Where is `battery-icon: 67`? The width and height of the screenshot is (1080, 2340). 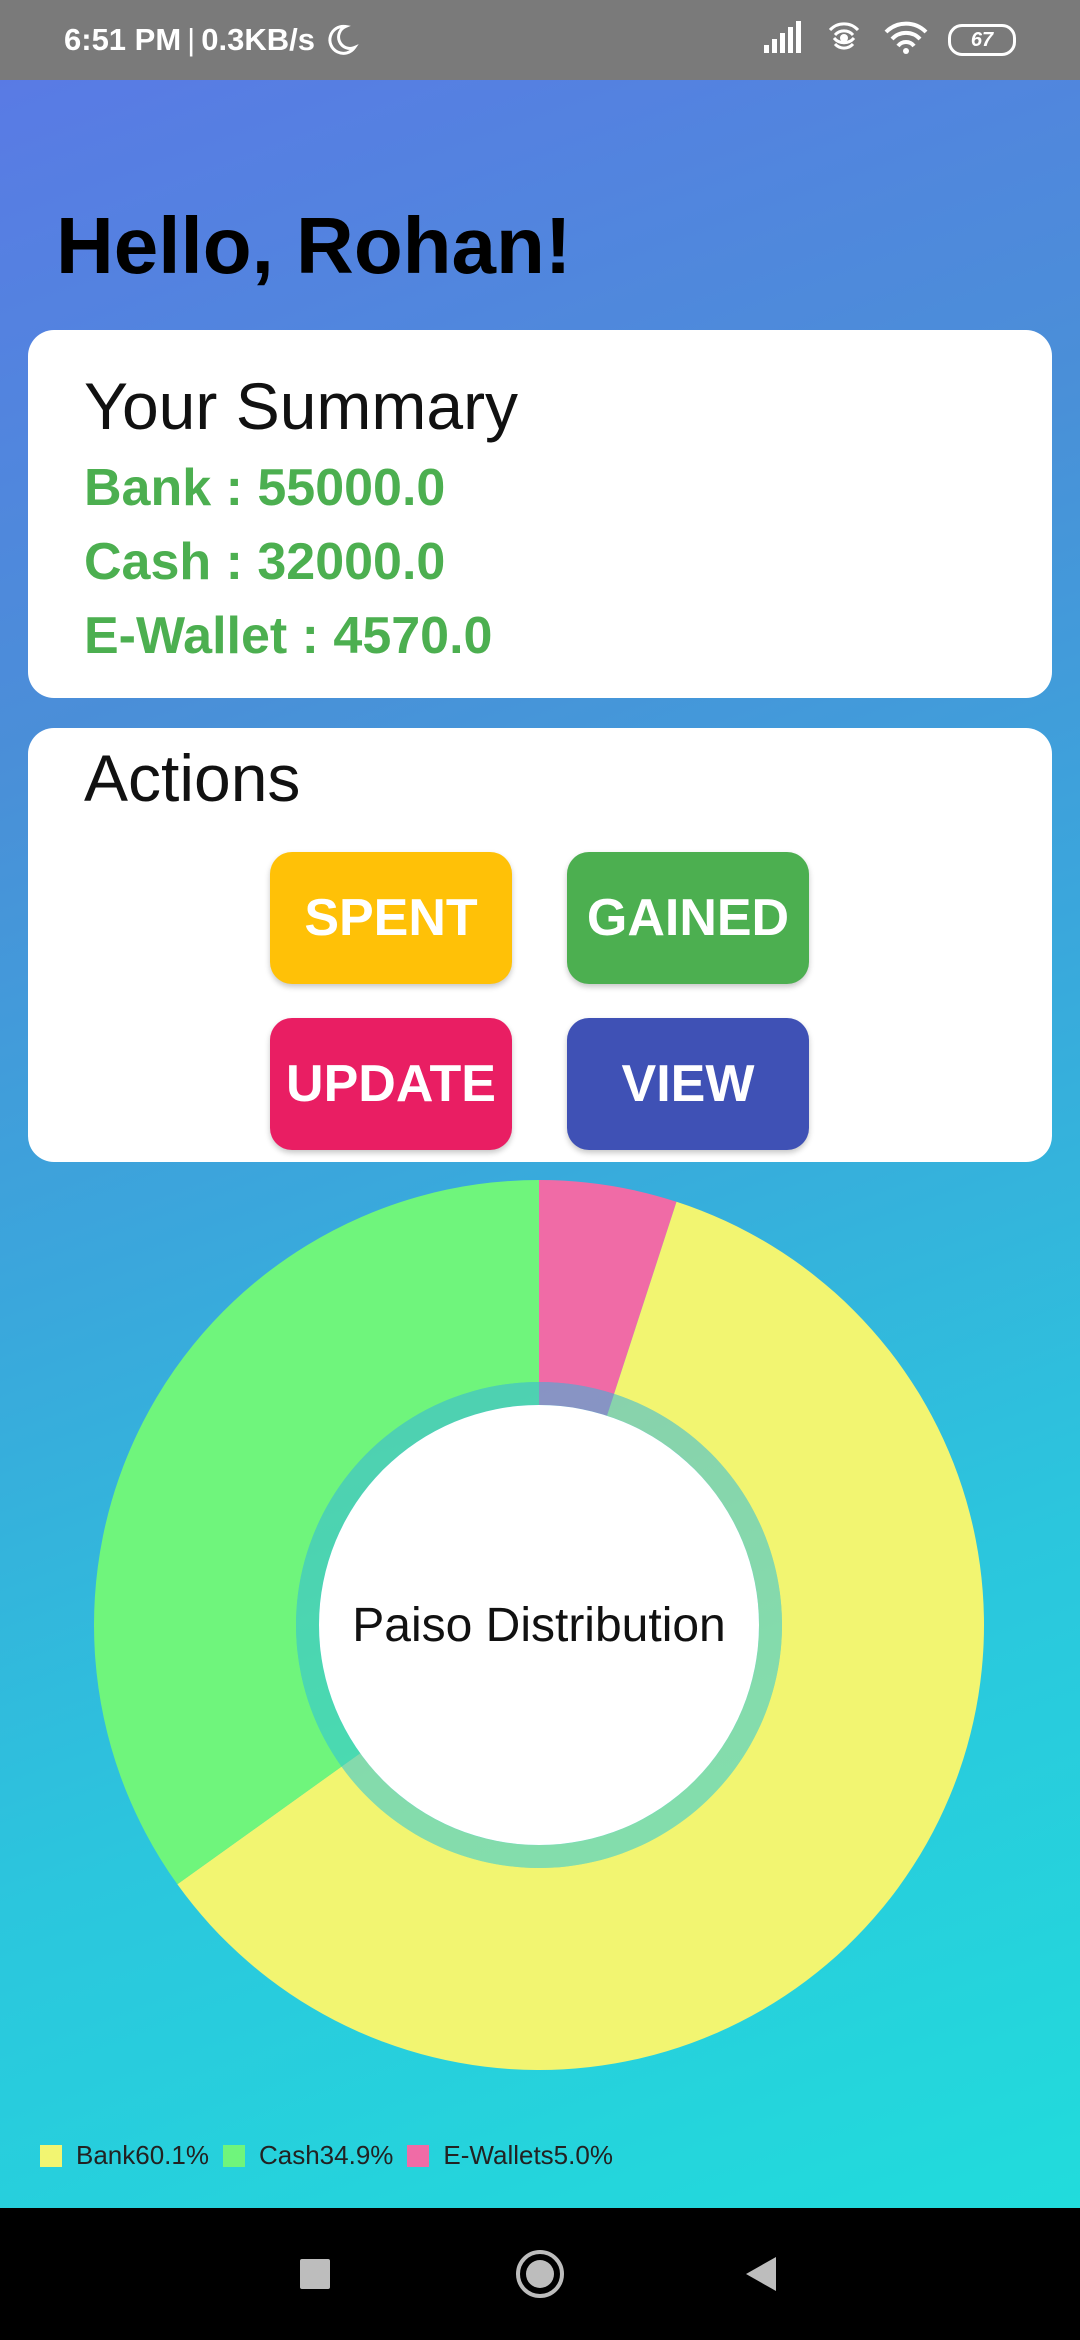 battery-icon: 67 is located at coordinates (982, 40).